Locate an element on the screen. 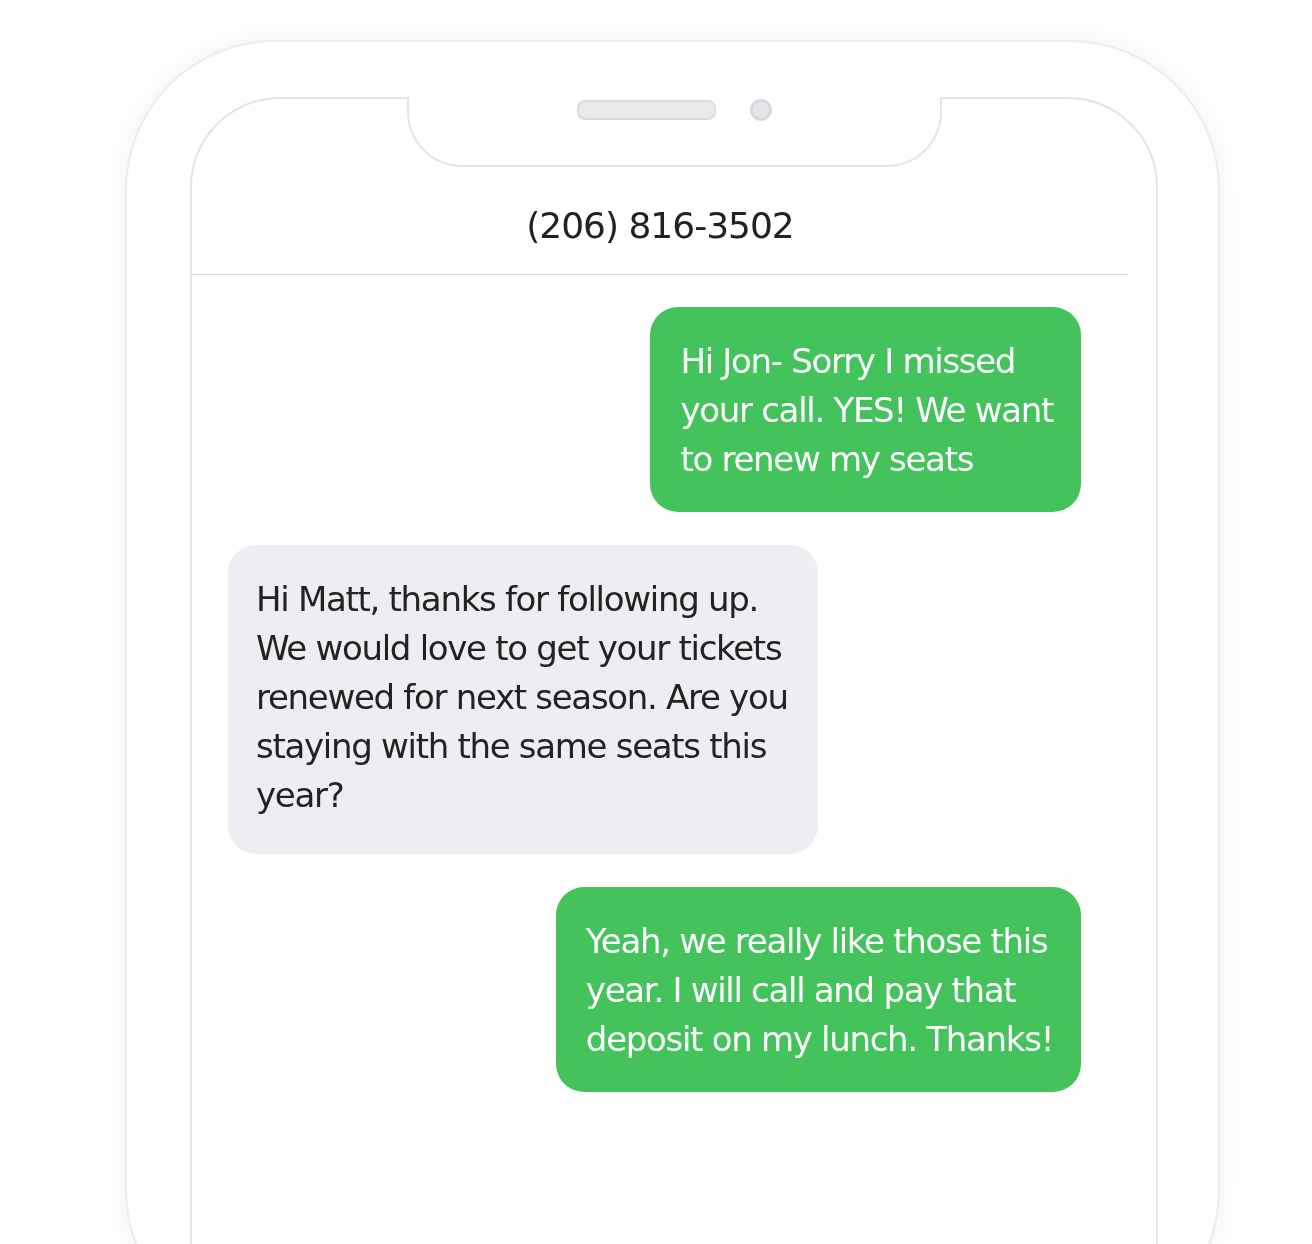  contact-phone-number: (206) 816-3502 is located at coordinates (660, 225).